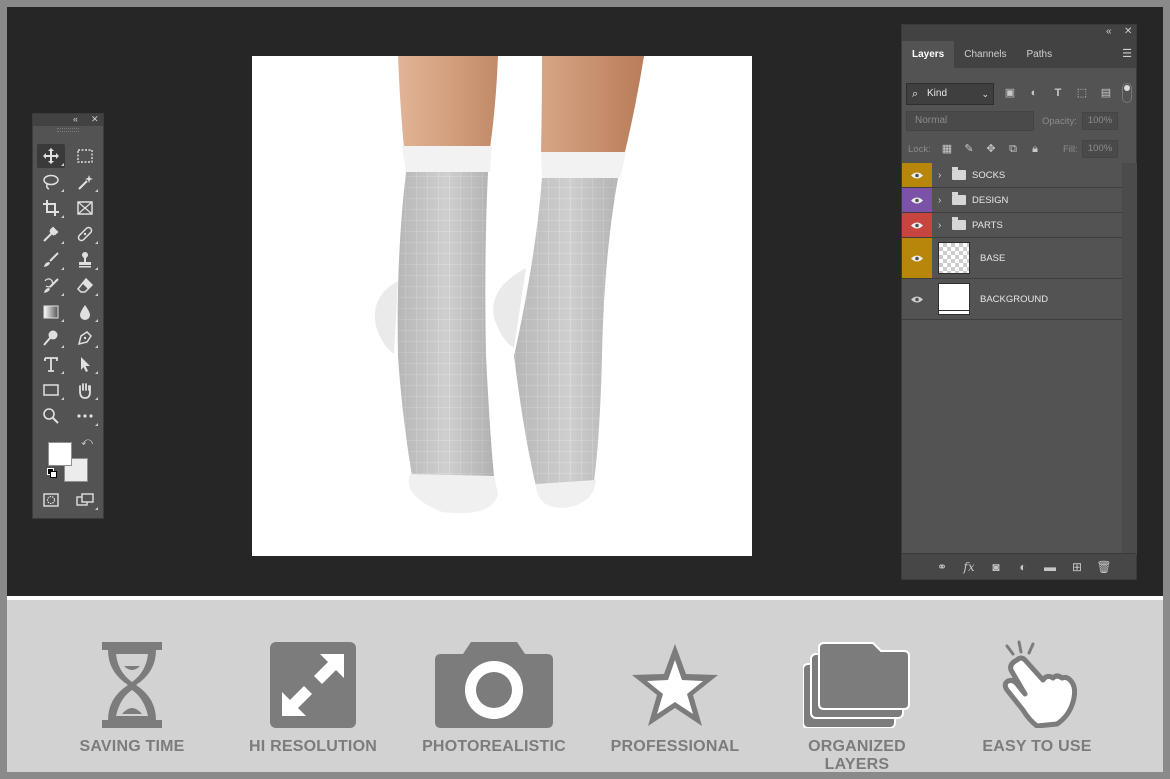 The height and width of the screenshot is (779, 1170). I want to click on magic-wand-tool, so click(85, 182).